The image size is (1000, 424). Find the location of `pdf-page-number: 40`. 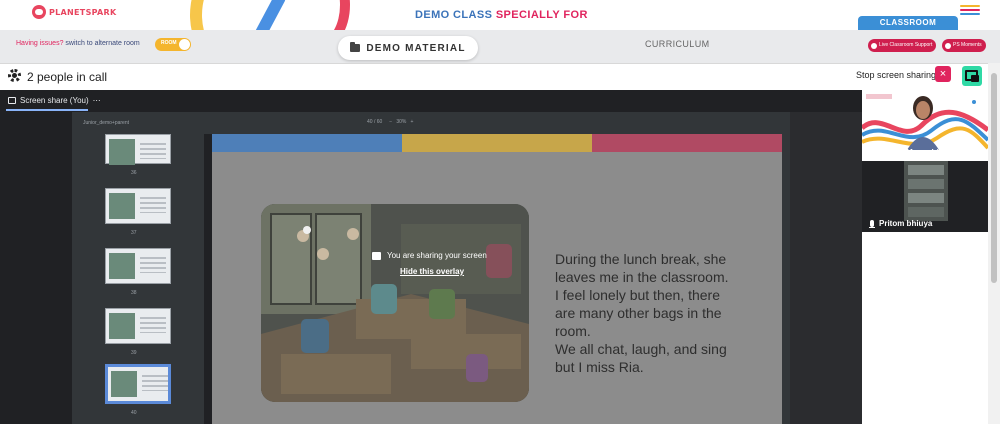

pdf-page-number: 40 is located at coordinates (134, 413).